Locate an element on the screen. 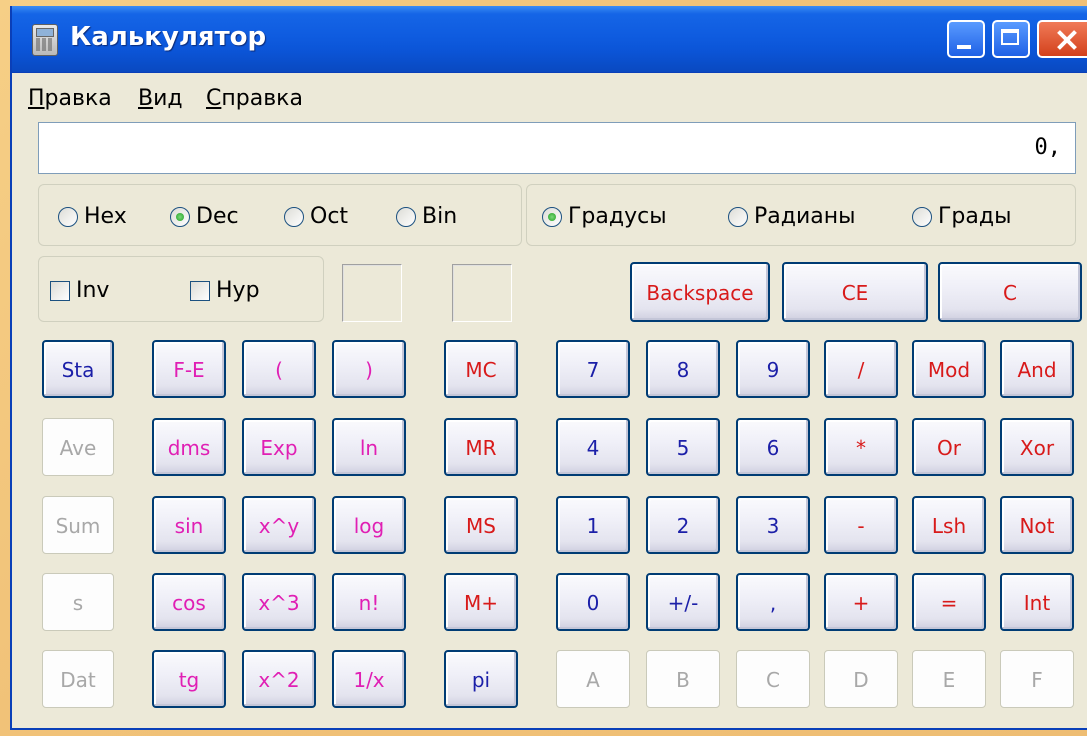 The width and height of the screenshot is (1087, 736). calculator-display: 0, is located at coordinates (557, 148).